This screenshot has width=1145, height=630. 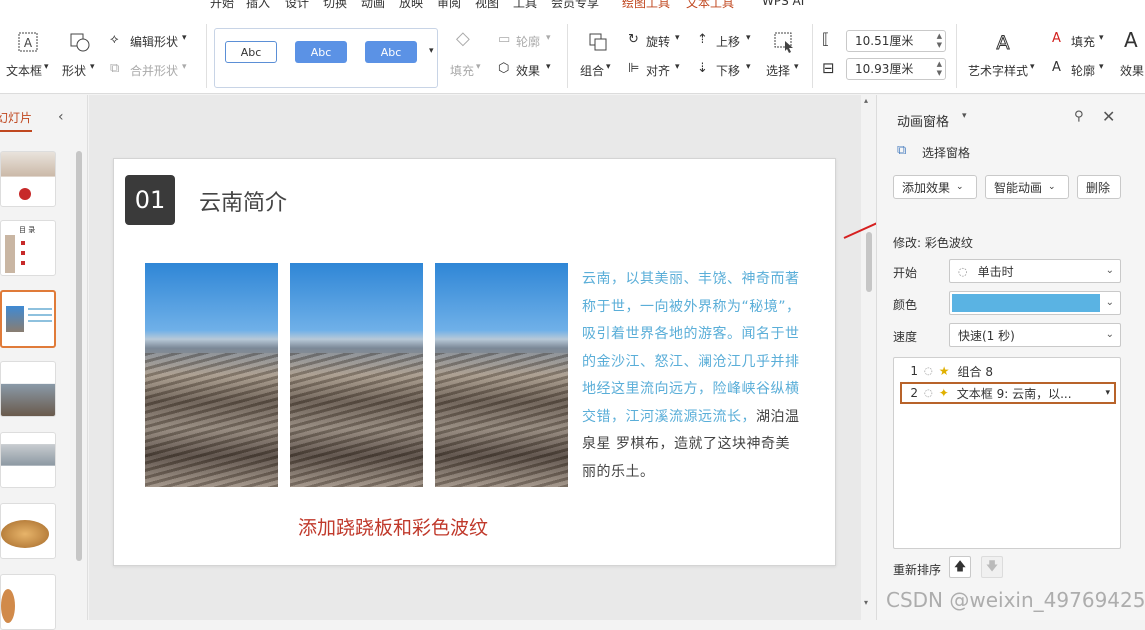 What do you see at coordinates (222, 5) in the screenshot?
I see `menu-home: 开始` at bounding box center [222, 5].